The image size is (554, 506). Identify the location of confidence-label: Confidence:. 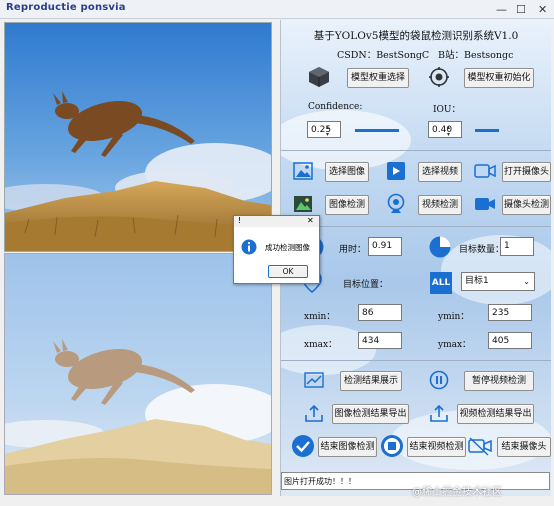
(335, 107).